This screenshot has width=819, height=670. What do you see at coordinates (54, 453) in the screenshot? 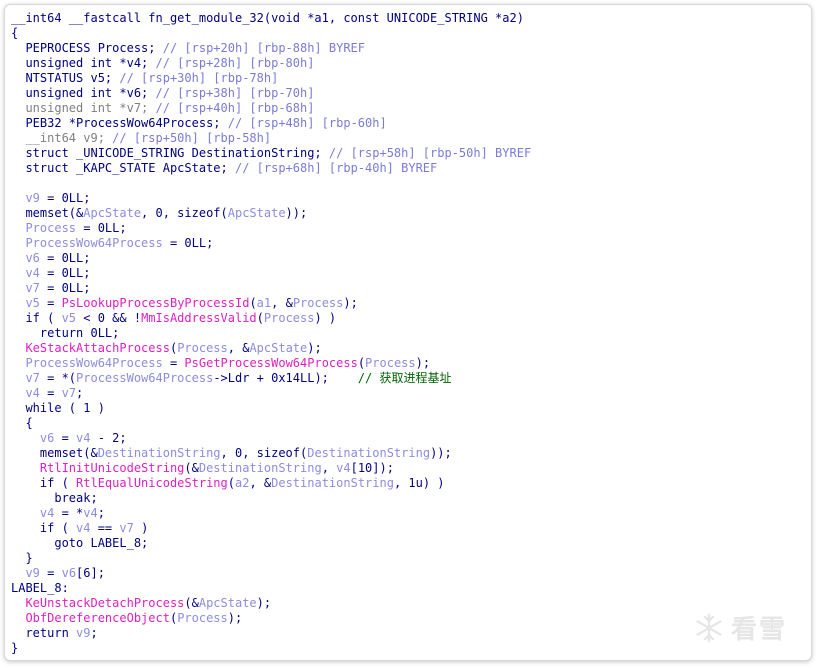
I see `code-token: memset(&` at bounding box center [54, 453].